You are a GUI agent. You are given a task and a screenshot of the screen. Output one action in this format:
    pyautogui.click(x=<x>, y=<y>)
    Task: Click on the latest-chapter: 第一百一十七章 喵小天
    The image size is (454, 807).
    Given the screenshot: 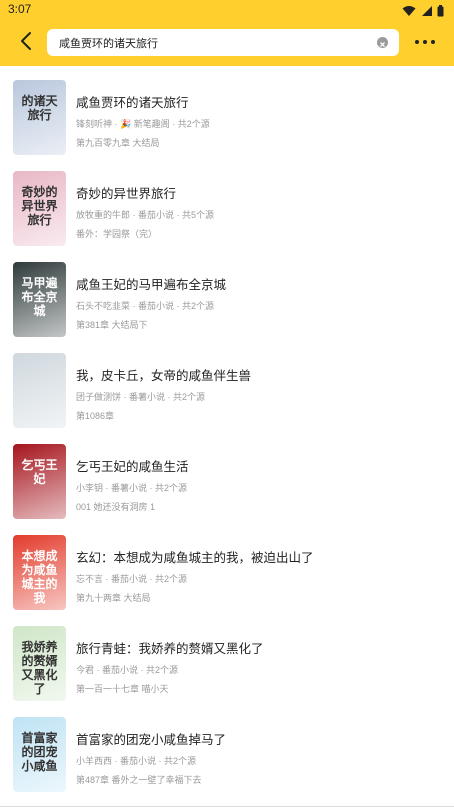 What is the action you would take?
    pyautogui.click(x=122, y=689)
    